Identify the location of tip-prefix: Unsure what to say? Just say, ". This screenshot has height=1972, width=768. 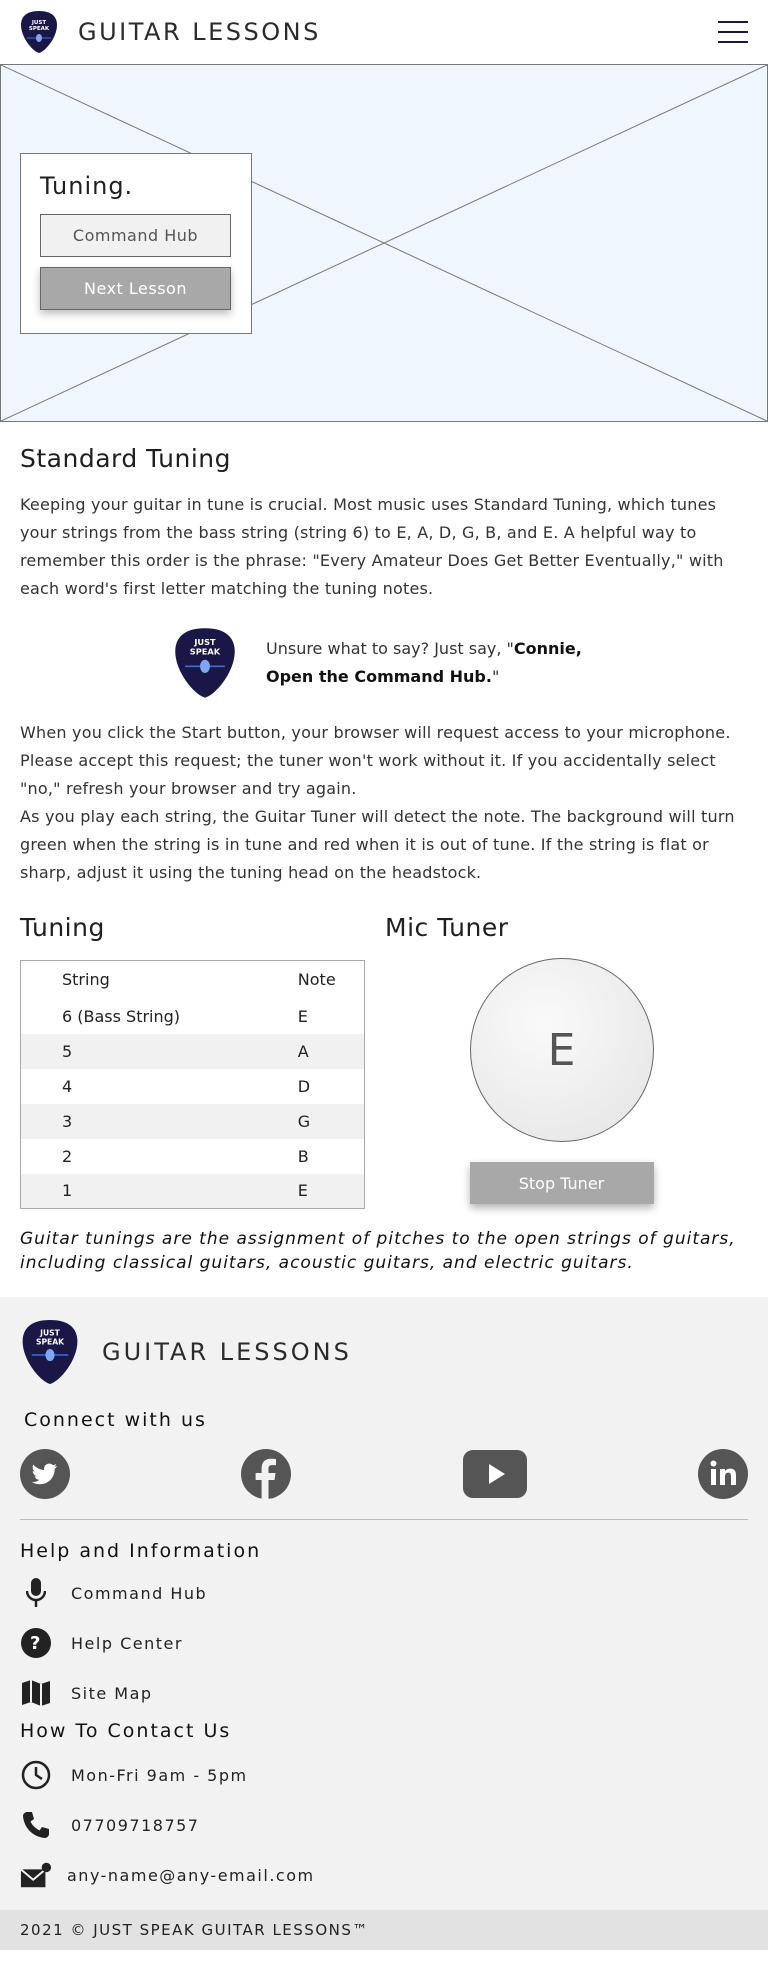
(390, 648).